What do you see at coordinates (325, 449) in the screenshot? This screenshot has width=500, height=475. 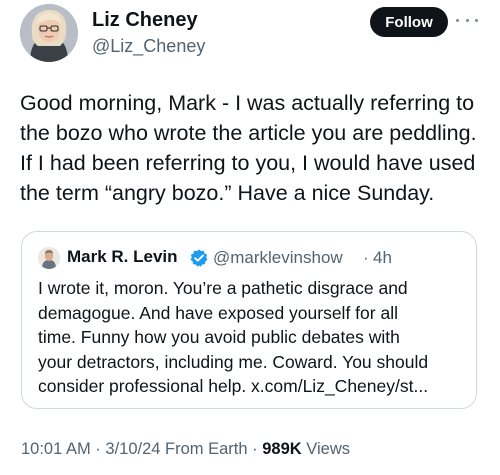 I see `views-label: Views` at bounding box center [325, 449].